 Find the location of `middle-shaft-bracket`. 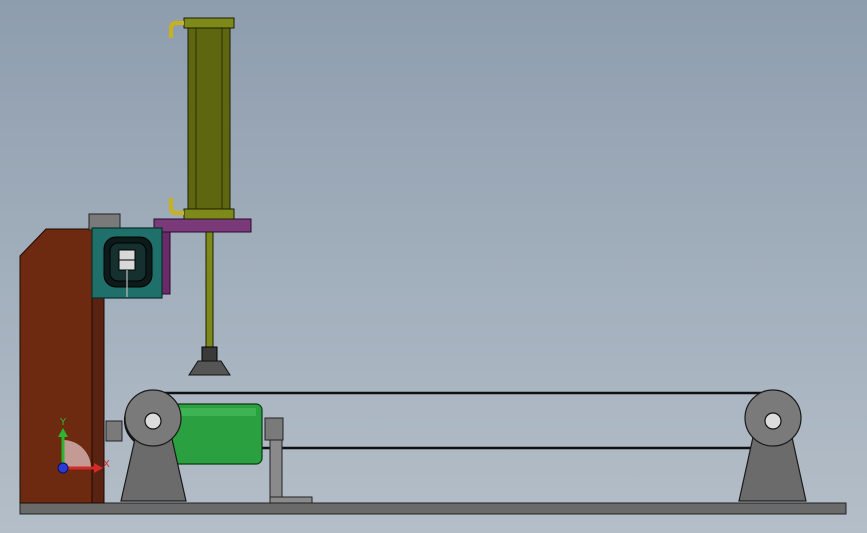

middle-shaft-bracket is located at coordinates (274, 429).